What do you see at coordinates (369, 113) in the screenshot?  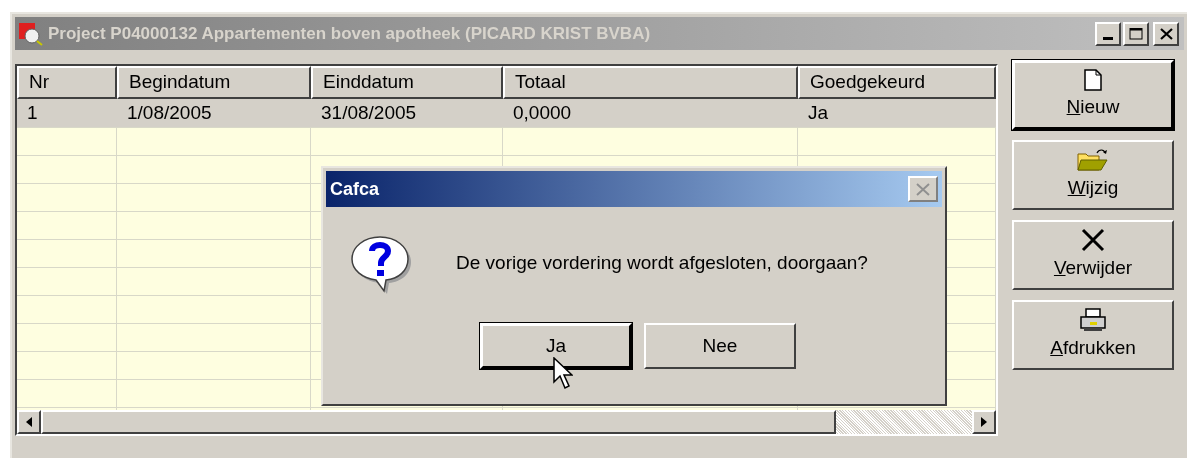 I see `table-cell-text: 31/08/2005` at bounding box center [369, 113].